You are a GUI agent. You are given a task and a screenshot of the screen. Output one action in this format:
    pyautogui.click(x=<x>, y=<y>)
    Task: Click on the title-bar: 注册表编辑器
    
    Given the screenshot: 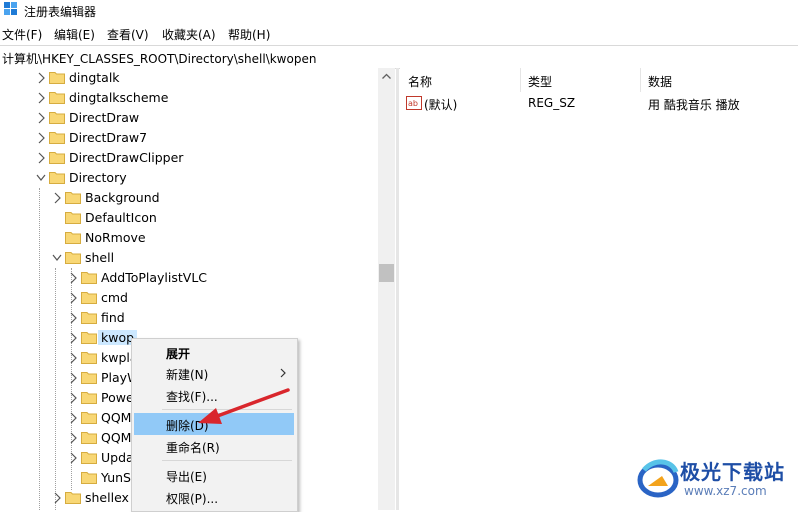 What is the action you would take?
    pyautogui.click(x=399, y=11)
    